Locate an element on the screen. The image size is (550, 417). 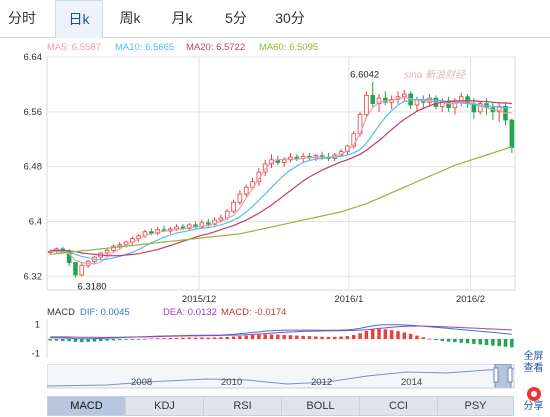
tab-macd: MACD is located at coordinates (87, 406).